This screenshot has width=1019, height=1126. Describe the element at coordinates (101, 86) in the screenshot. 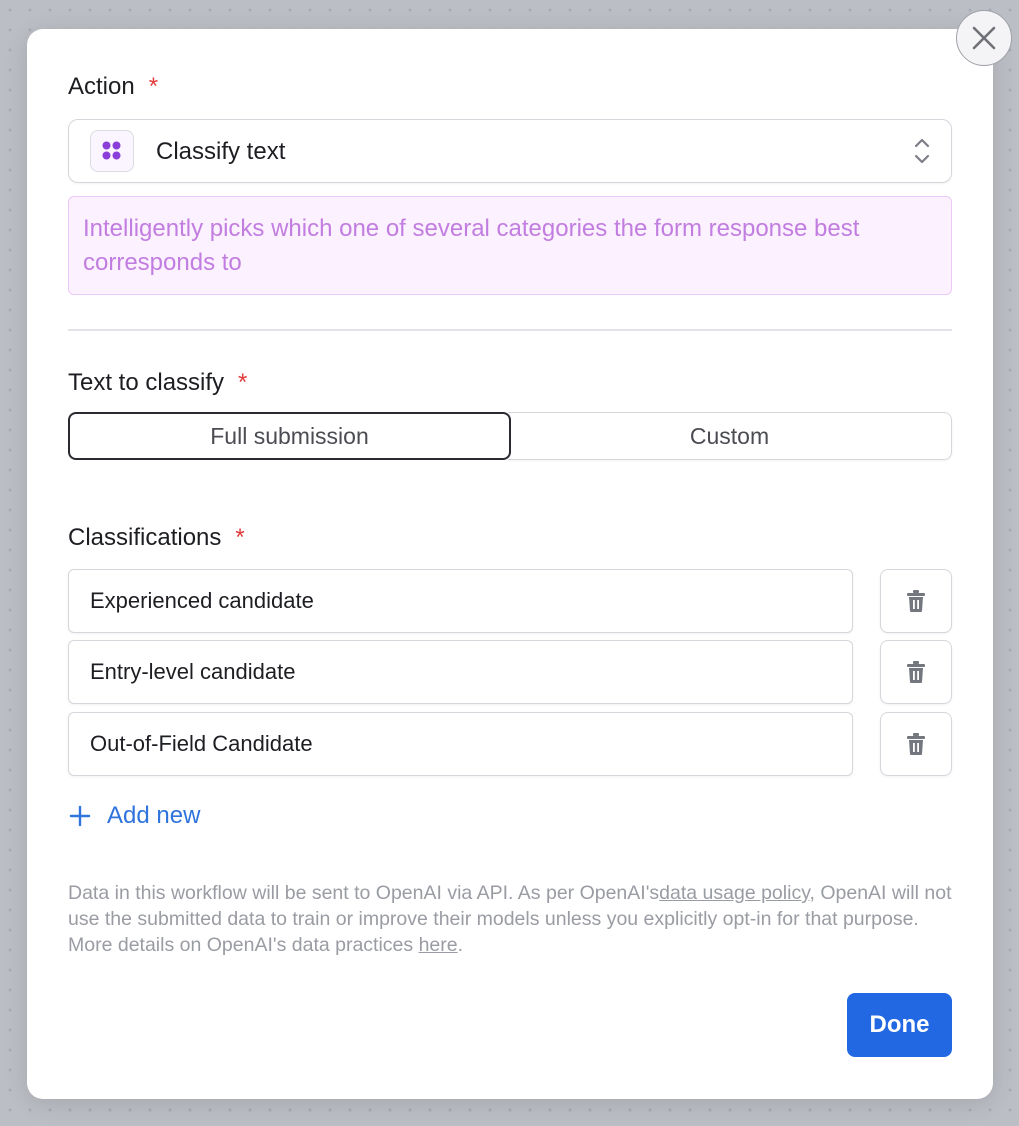

I see `action-label-text: Action` at that location.